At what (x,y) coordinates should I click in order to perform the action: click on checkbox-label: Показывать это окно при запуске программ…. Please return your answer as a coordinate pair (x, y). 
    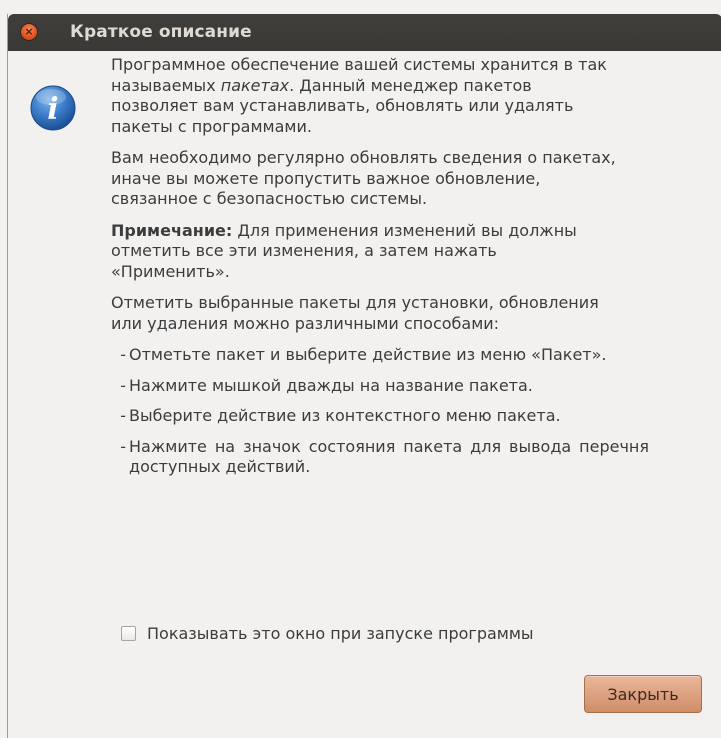
    Looking at the image, I should click on (340, 633).